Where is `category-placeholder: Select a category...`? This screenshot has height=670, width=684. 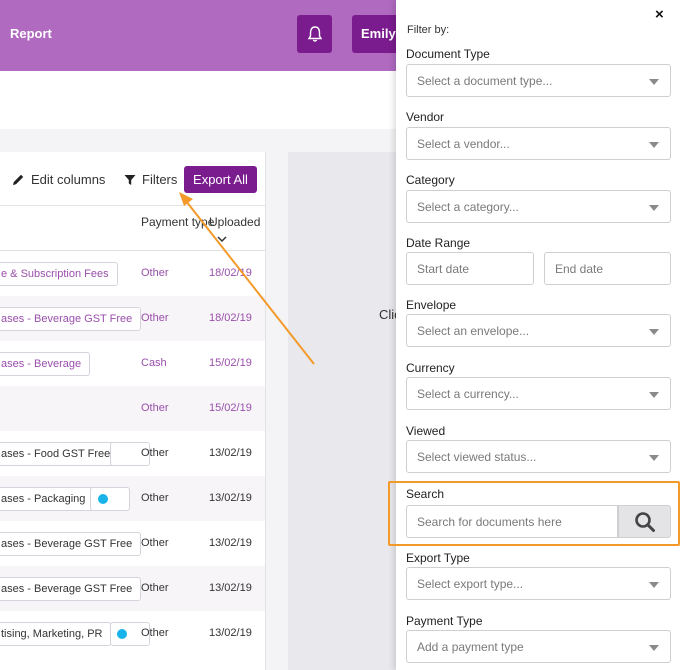
category-placeholder: Select a category... is located at coordinates (468, 207).